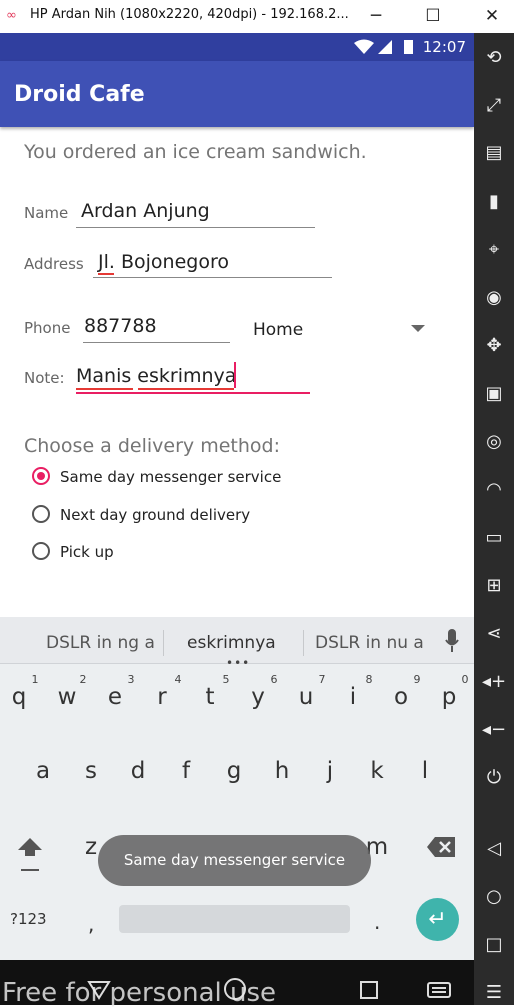  Describe the element at coordinates (492, 16) in the screenshot. I see `close-button: ✕` at that location.